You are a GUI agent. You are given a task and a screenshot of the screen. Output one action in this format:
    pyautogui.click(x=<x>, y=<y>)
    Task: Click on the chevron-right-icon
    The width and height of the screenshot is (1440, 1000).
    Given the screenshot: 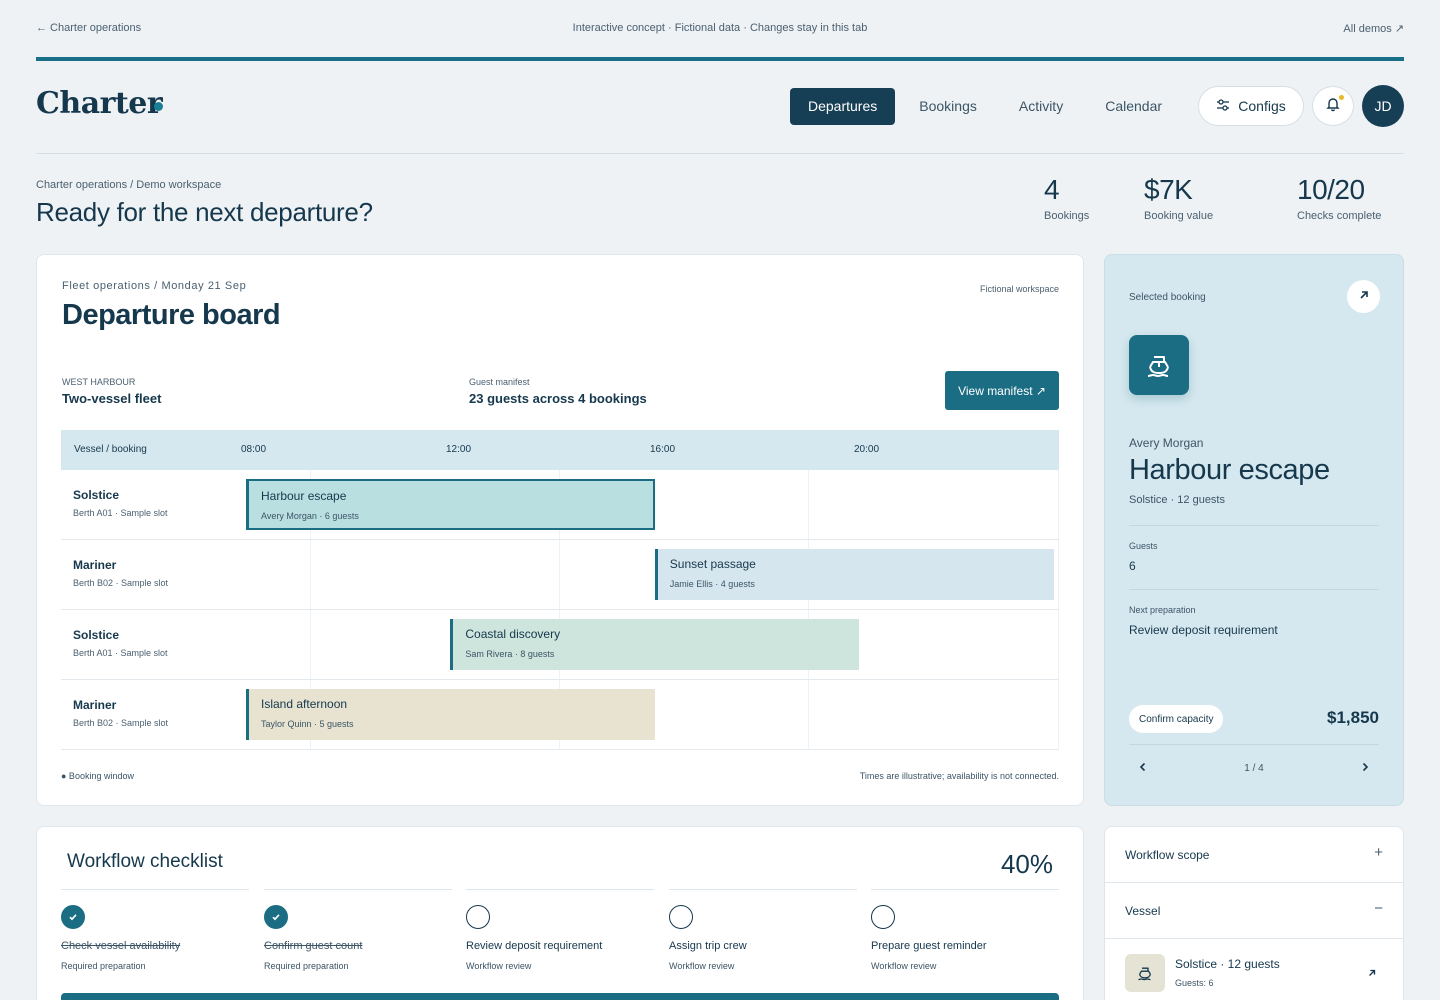 What is the action you would take?
    pyautogui.click(x=1365, y=768)
    